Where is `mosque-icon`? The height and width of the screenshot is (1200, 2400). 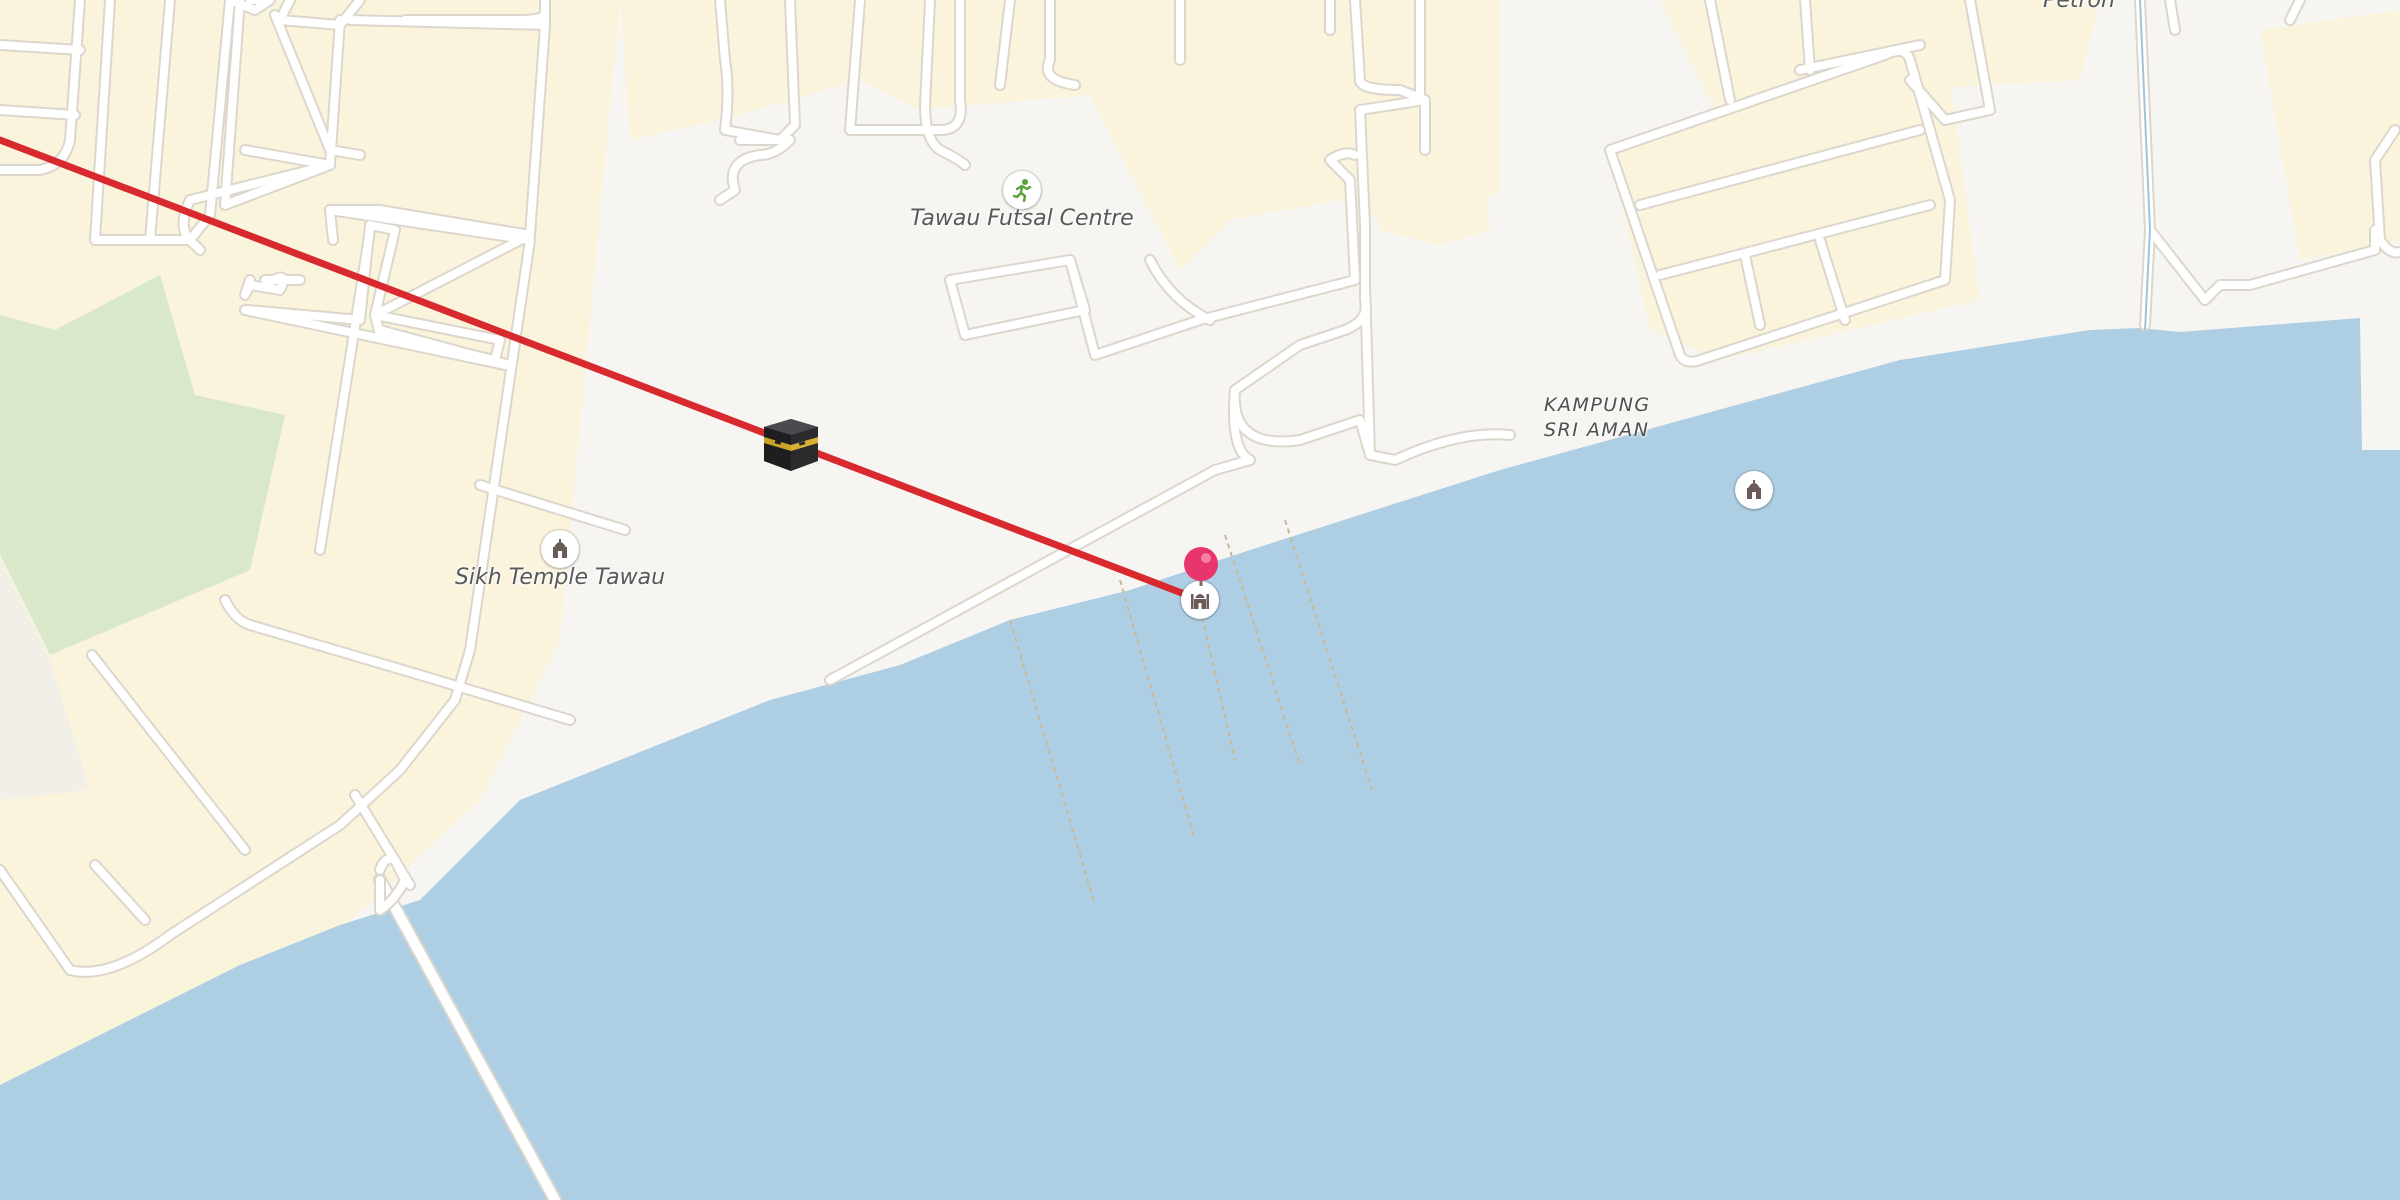 mosque-icon is located at coordinates (1200, 600).